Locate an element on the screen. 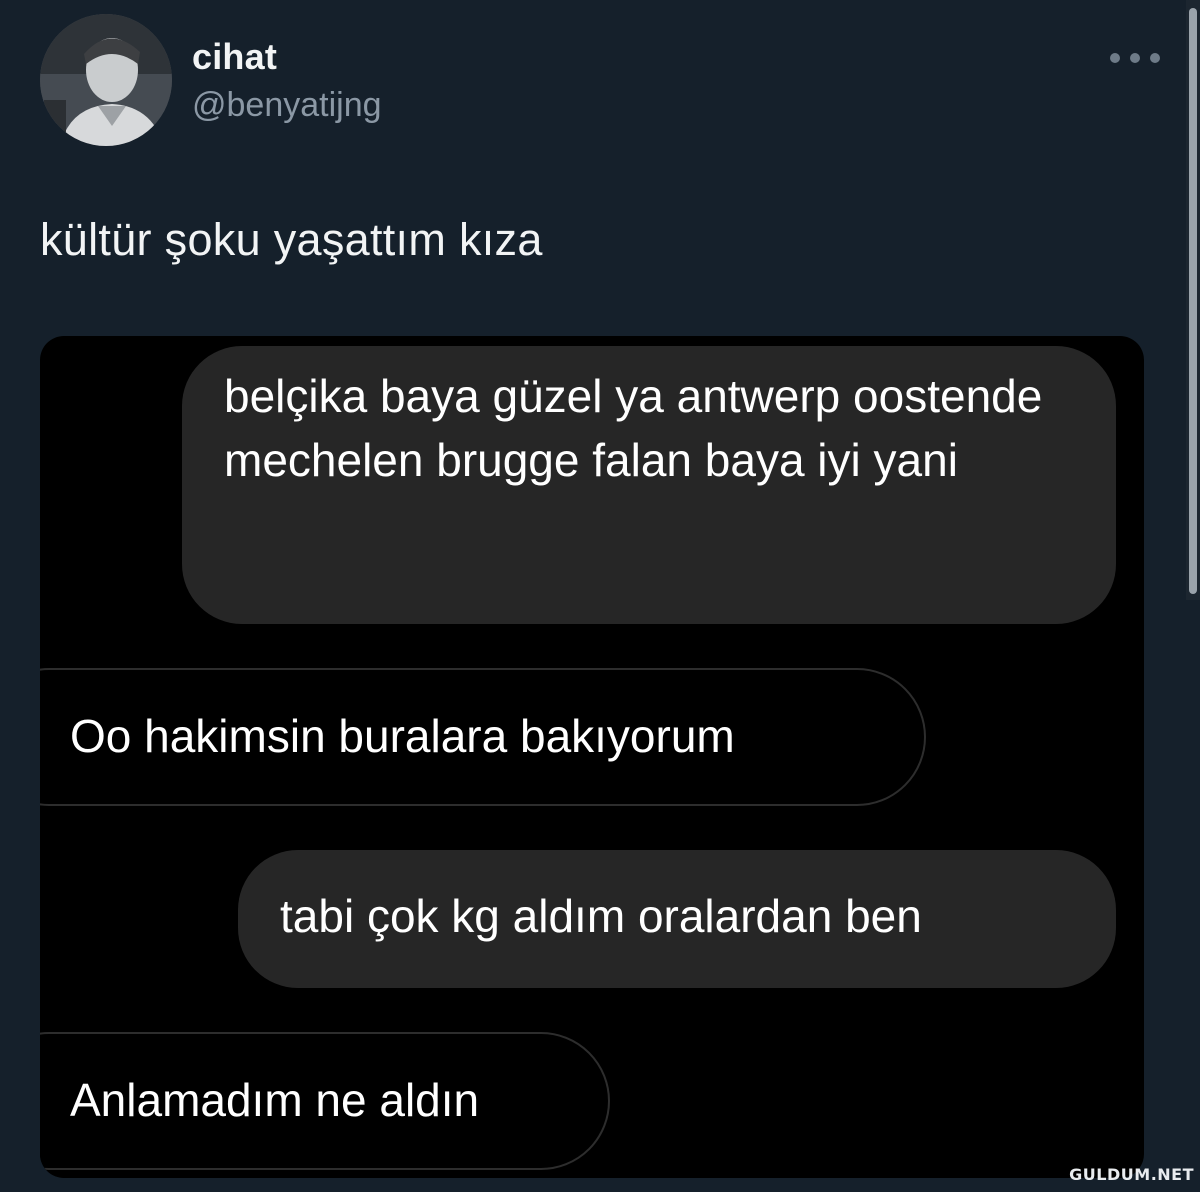 The height and width of the screenshot is (1192, 1200). watermark: GULDUM.NET is located at coordinates (1131, 1174).